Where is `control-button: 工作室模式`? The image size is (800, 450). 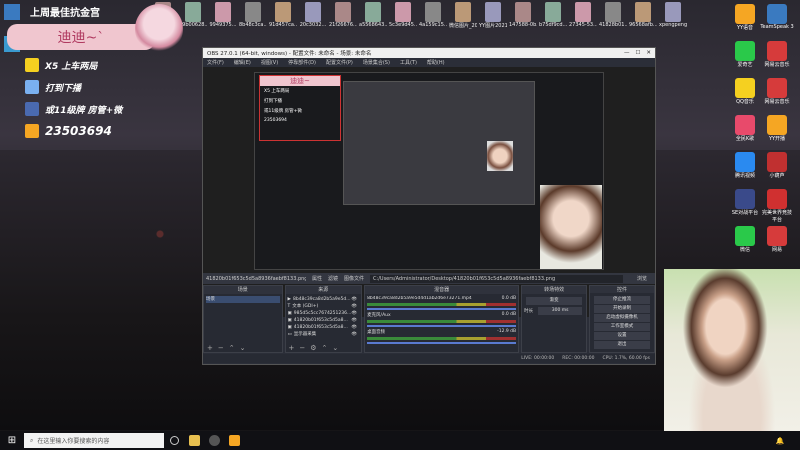
control-button: 工作室模式 is located at coordinates (622, 327).